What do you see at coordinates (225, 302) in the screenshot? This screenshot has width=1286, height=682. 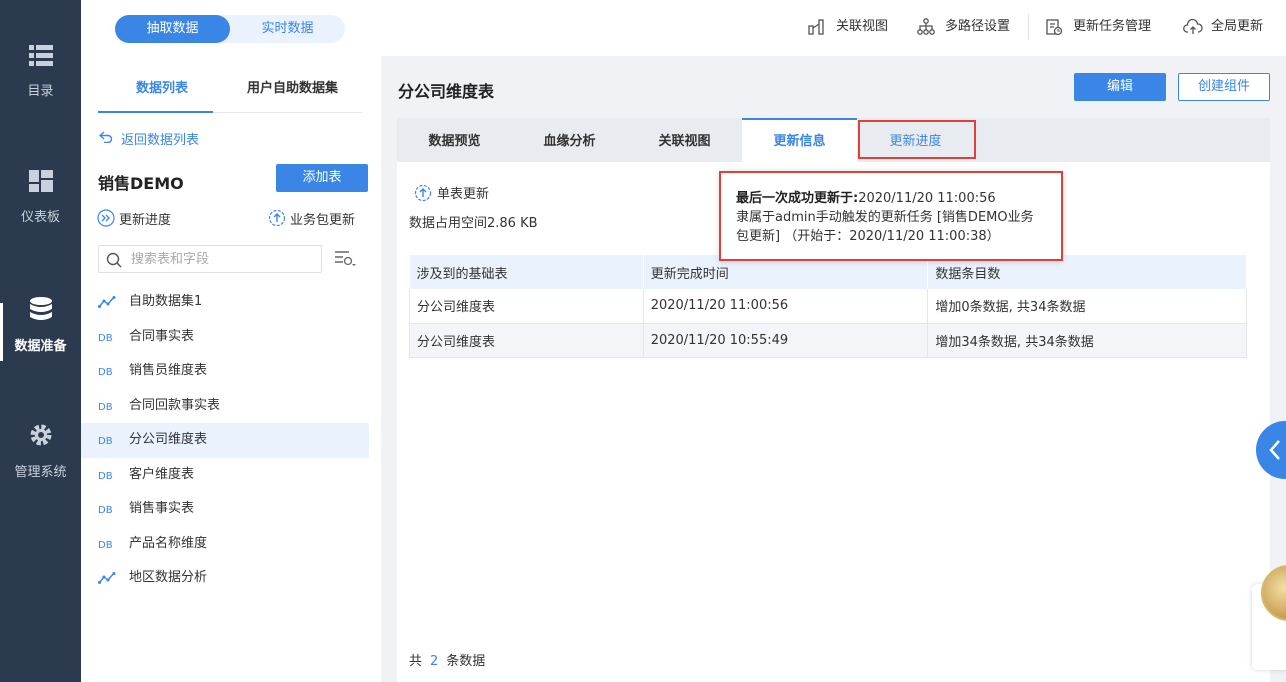 I see `list-item: 自助数据集1` at bounding box center [225, 302].